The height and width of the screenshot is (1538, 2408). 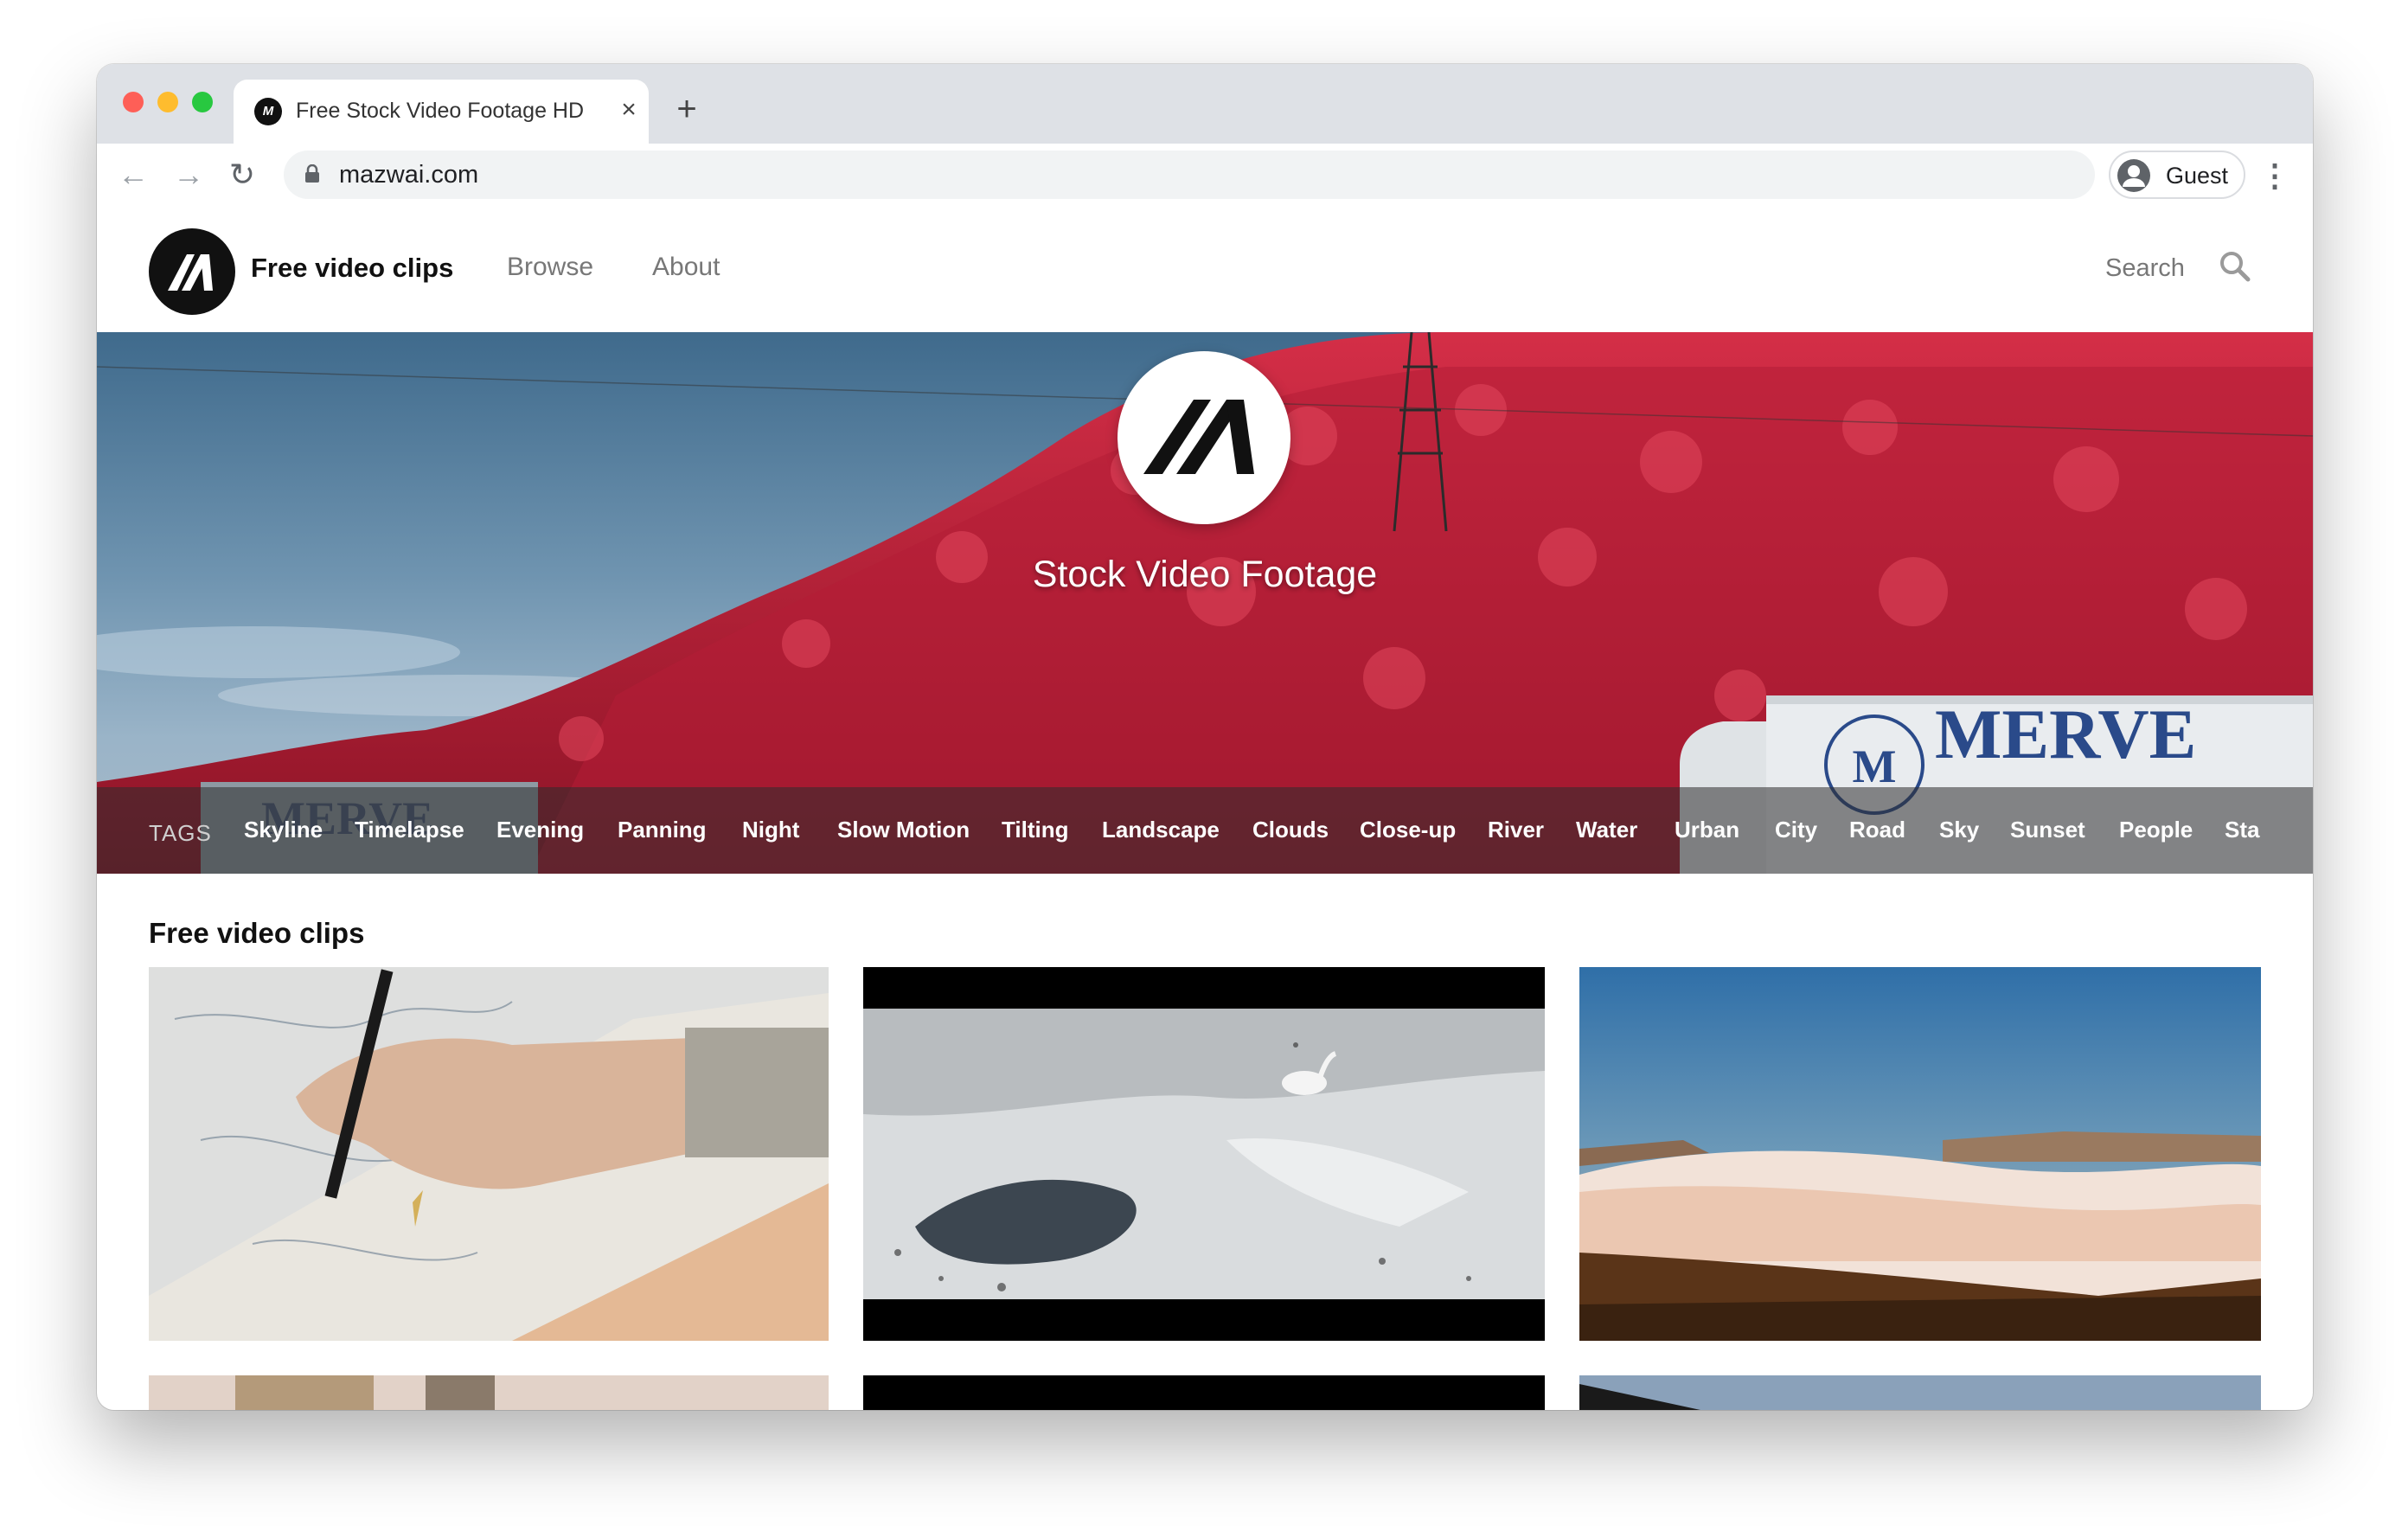 I want to click on site-logo, so click(x=192, y=271).